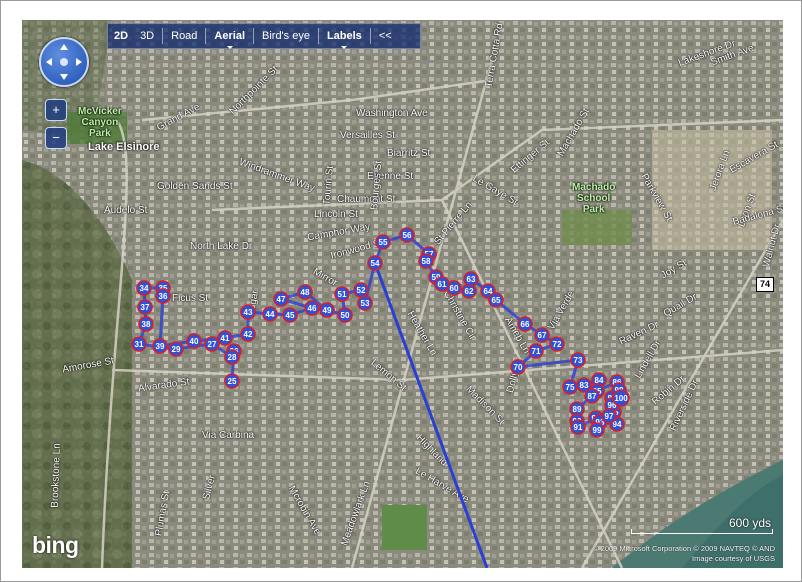  What do you see at coordinates (542, 335) in the screenshot?
I see `route-waypoint-marker: 67` at bounding box center [542, 335].